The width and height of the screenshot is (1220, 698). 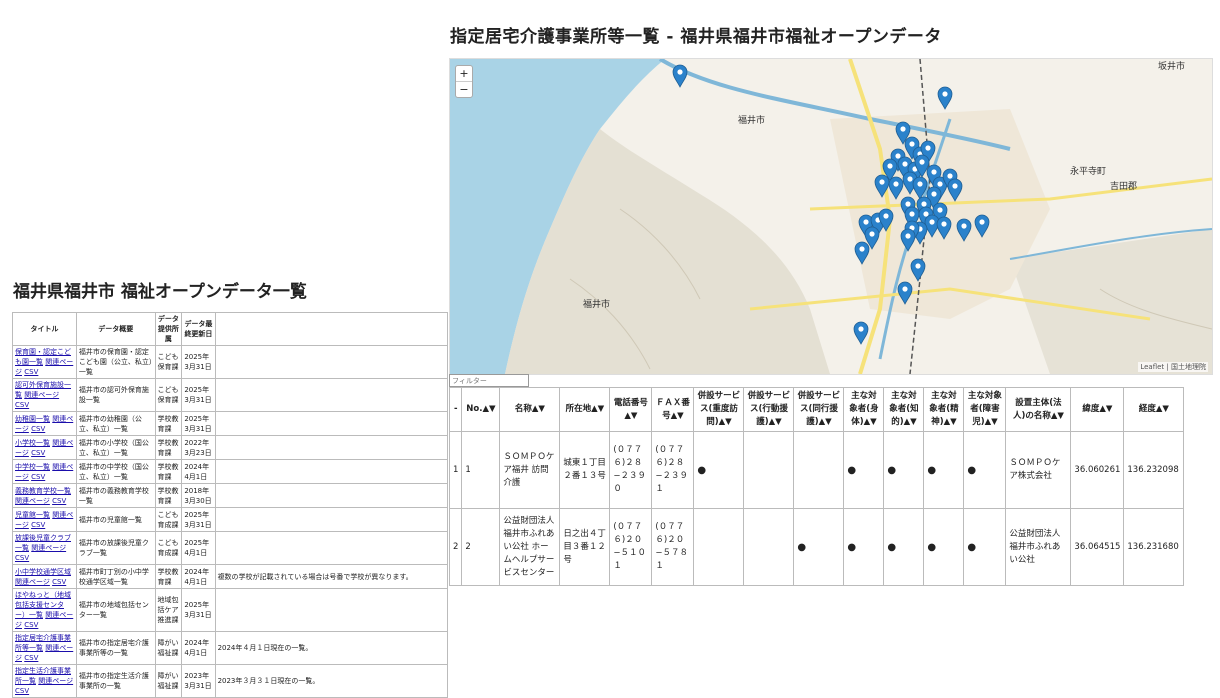 I want to click on col-header: データ概要, so click(x=115, y=329).